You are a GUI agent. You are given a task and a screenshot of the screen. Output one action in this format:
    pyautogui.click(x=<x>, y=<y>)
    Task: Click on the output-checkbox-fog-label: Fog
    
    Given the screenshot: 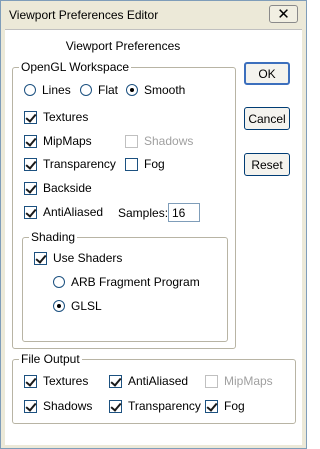 What is the action you would take?
    pyautogui.click(x=234, y=406)
    